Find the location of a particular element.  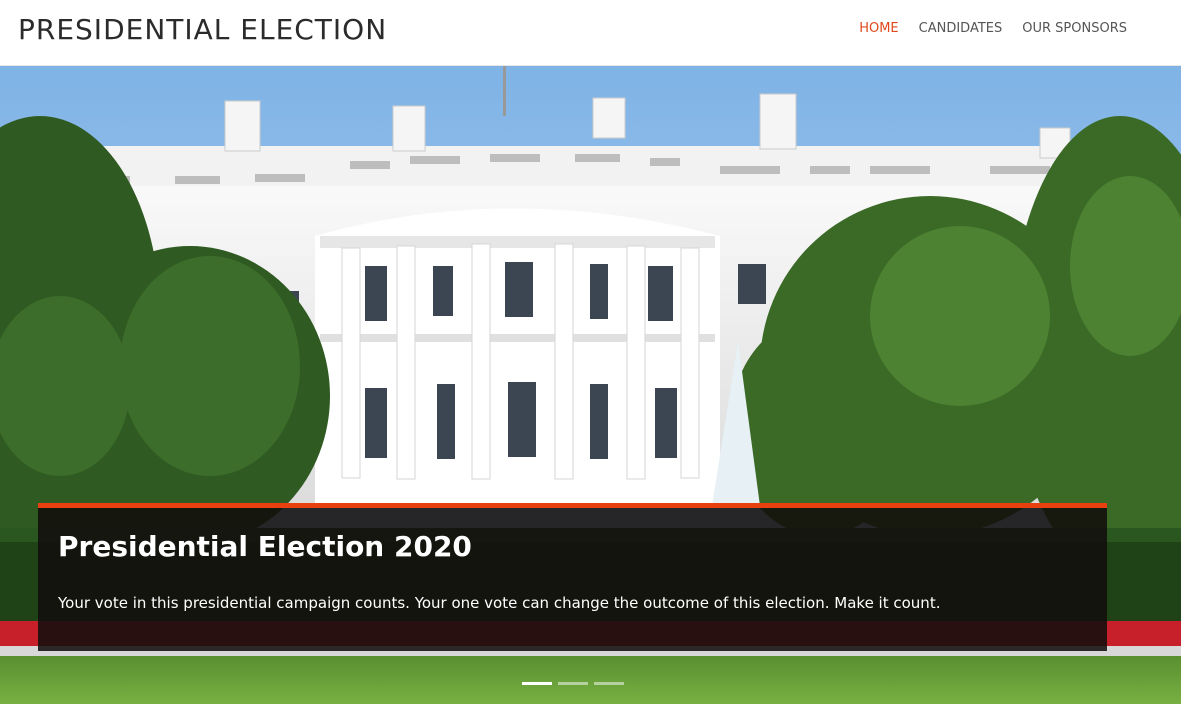

carousel-indicators is located at coordinates (573, 683).